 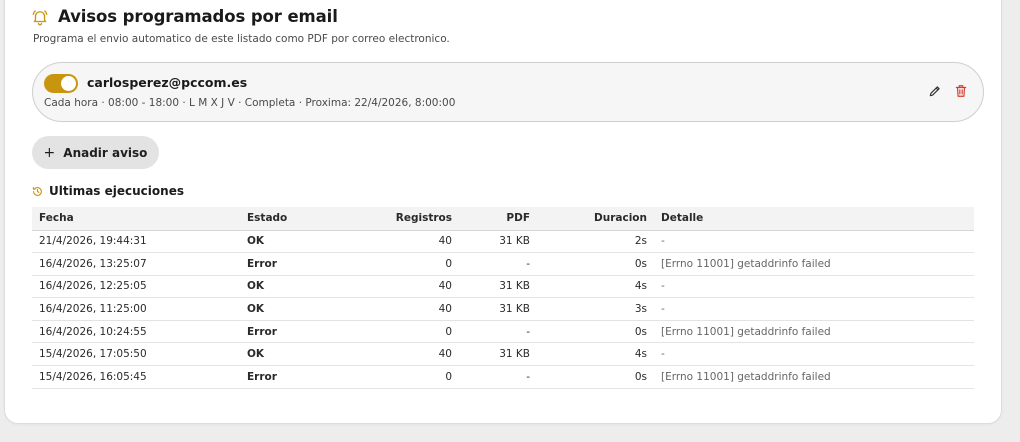 I want to click on table-row: 21/4/2026, 19:44:31 OK 40 31 KB 2s -, so click(x=503, y=242).